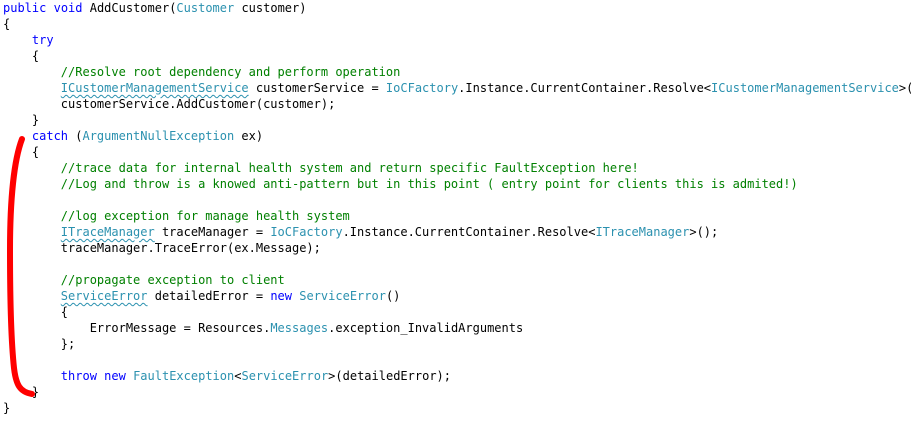 This screenshot has width=911, height=426. Describe the element at coordinates (212, 232) in the screenshot. I see `code-token: traceManager =` at that location.